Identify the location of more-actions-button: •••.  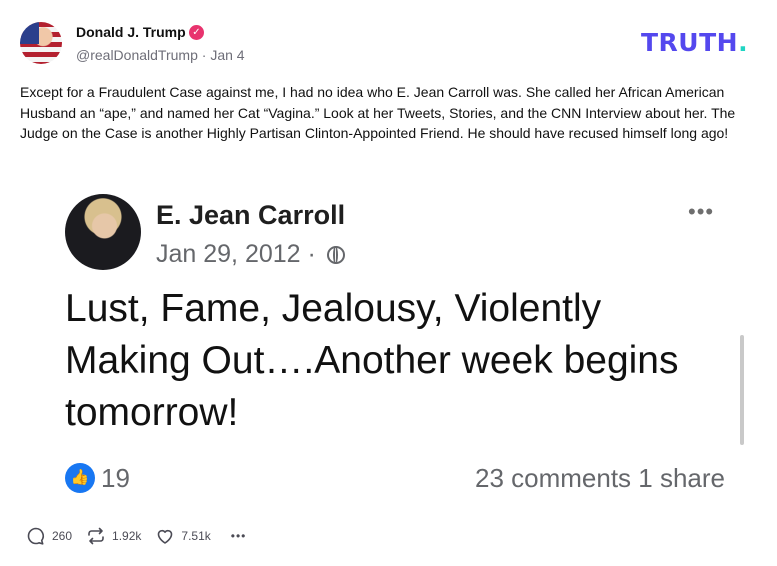
(236, 536).